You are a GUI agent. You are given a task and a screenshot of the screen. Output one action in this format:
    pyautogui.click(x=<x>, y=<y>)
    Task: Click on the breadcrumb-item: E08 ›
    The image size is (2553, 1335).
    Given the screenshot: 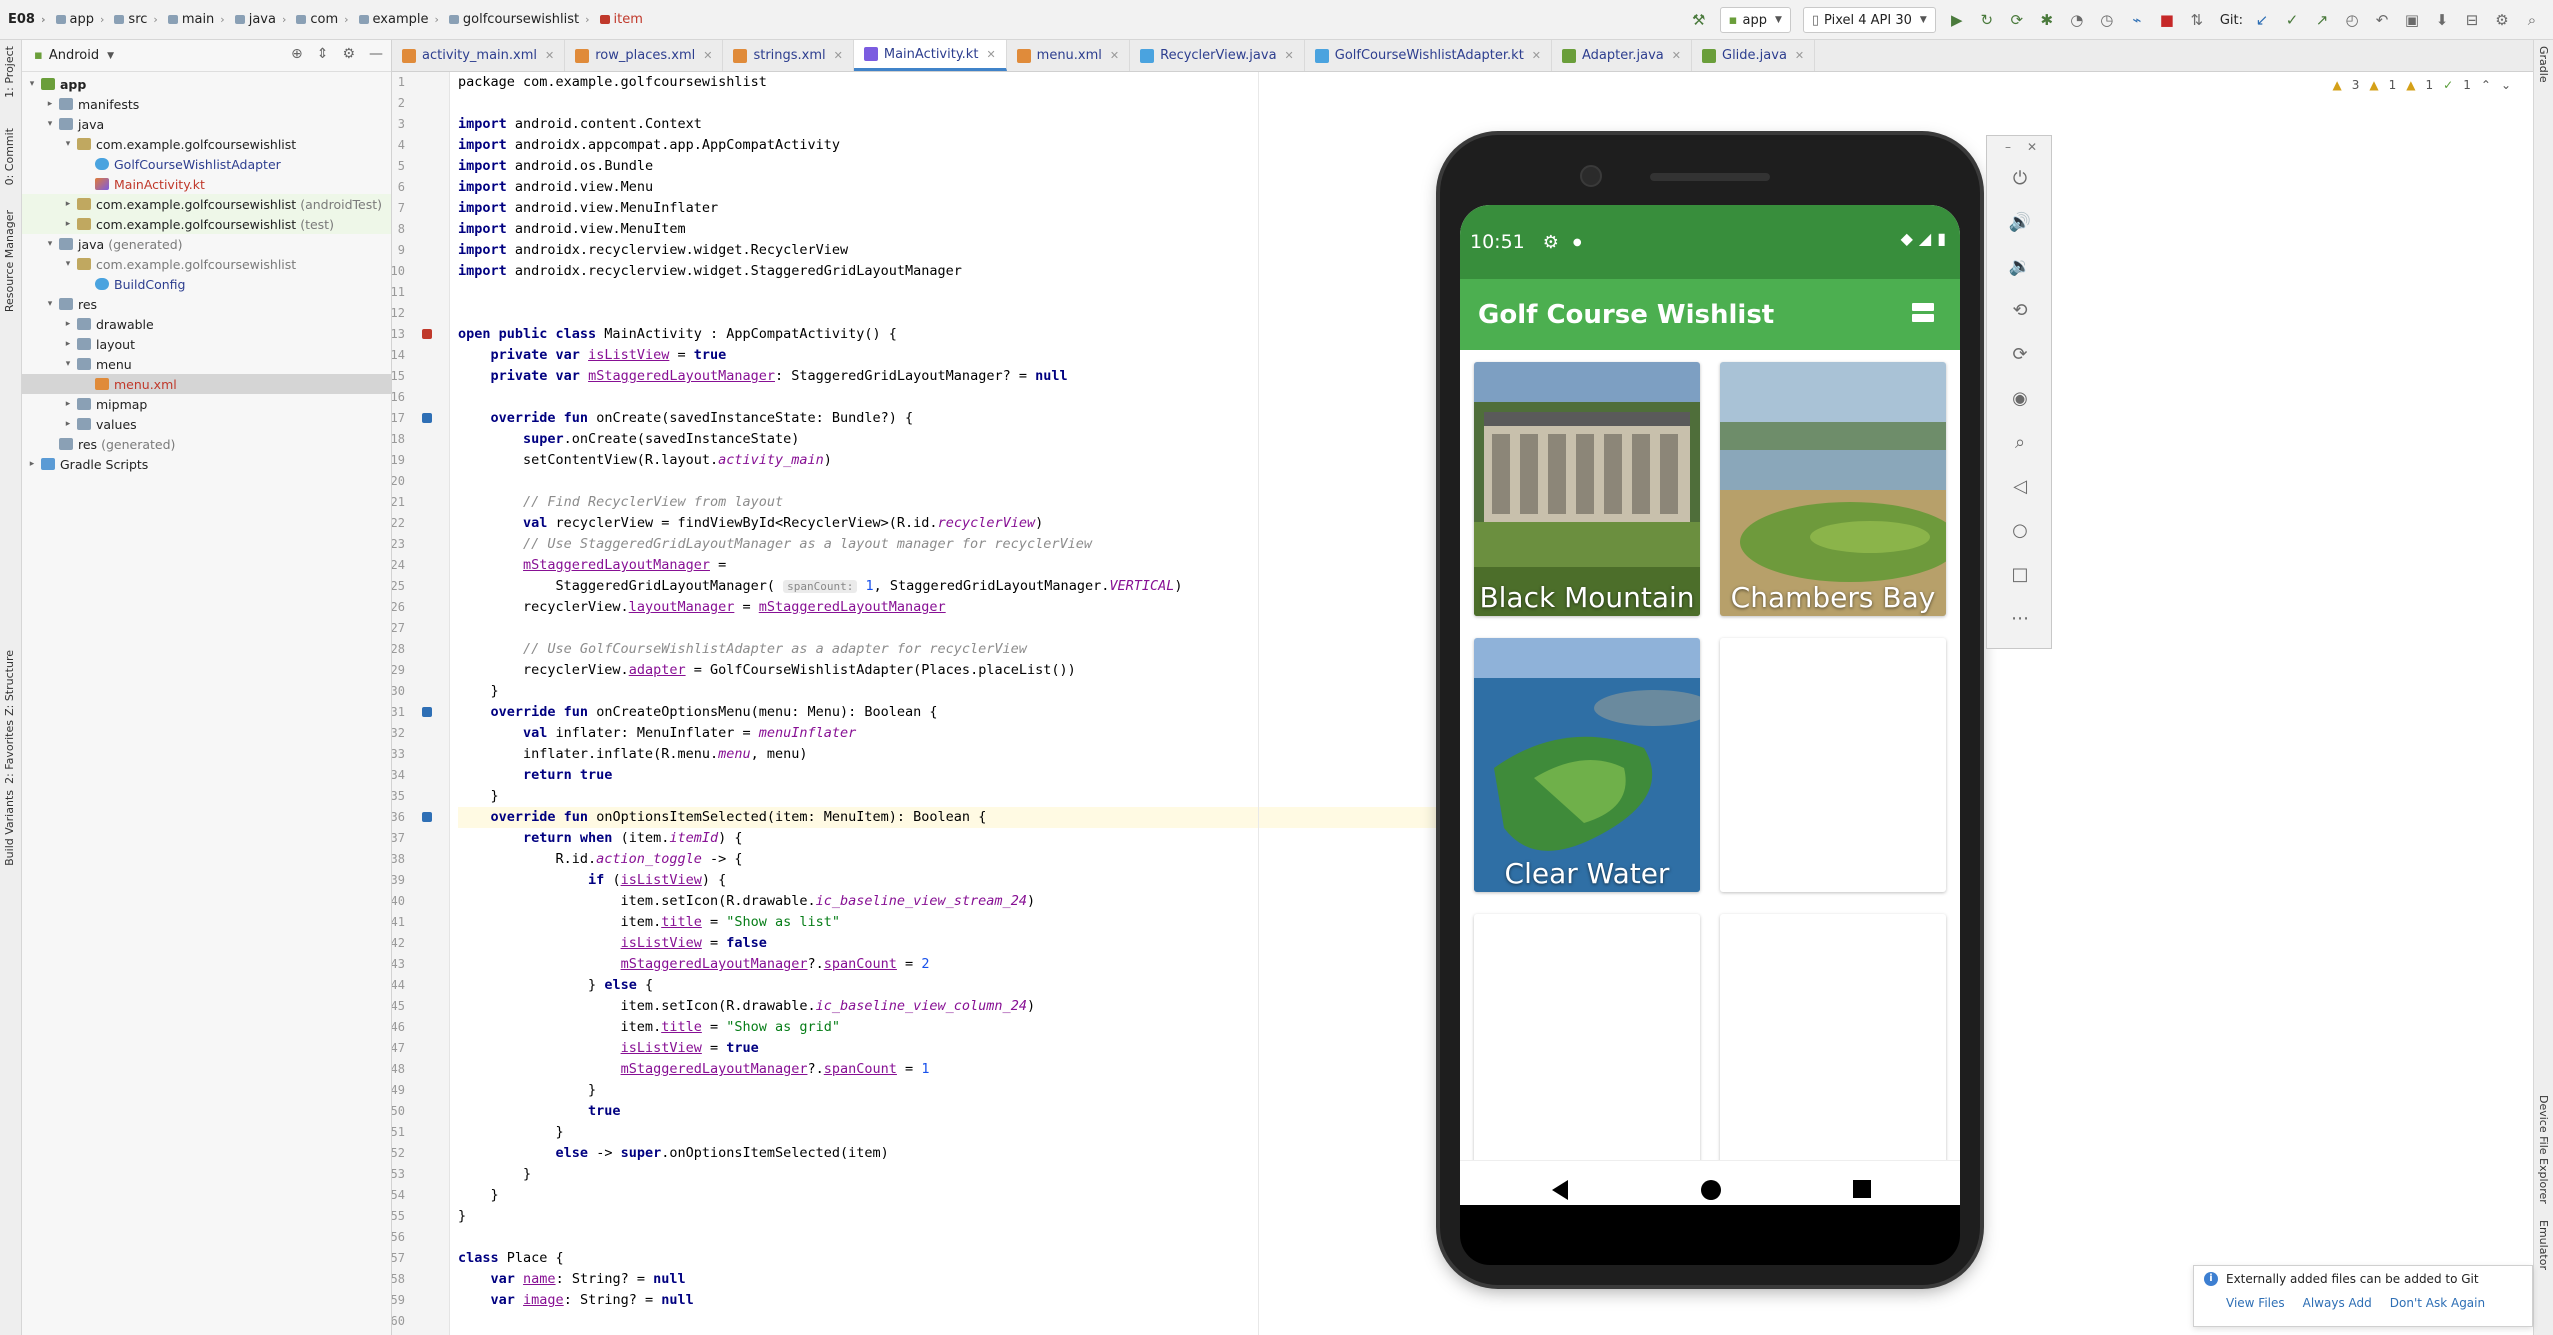 What is the action you would take?
    pyautogui.click(x=30, y=19)
    